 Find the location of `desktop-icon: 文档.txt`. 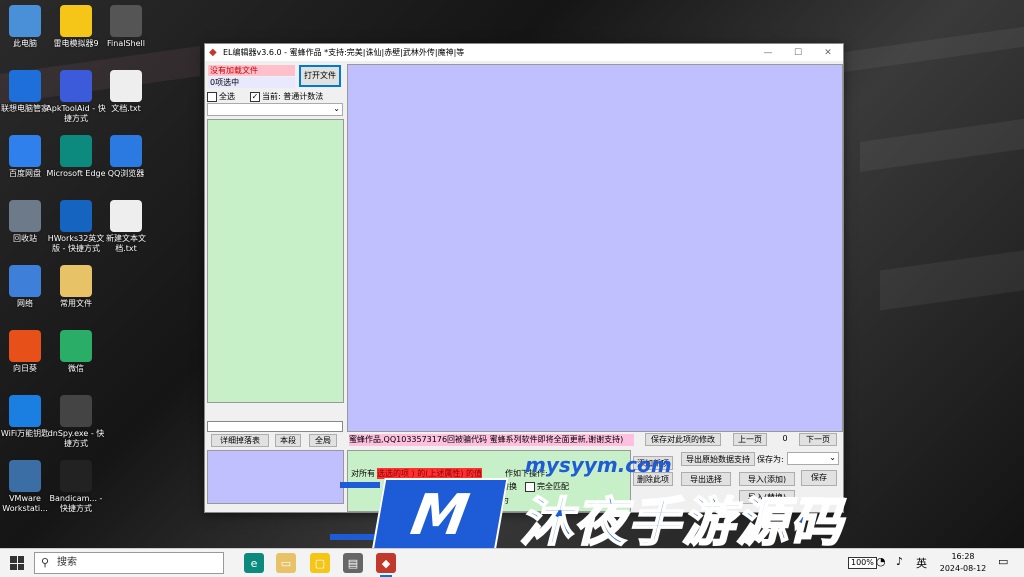

desktop-icon: 文档.txt is located at coordinates (126, 92).